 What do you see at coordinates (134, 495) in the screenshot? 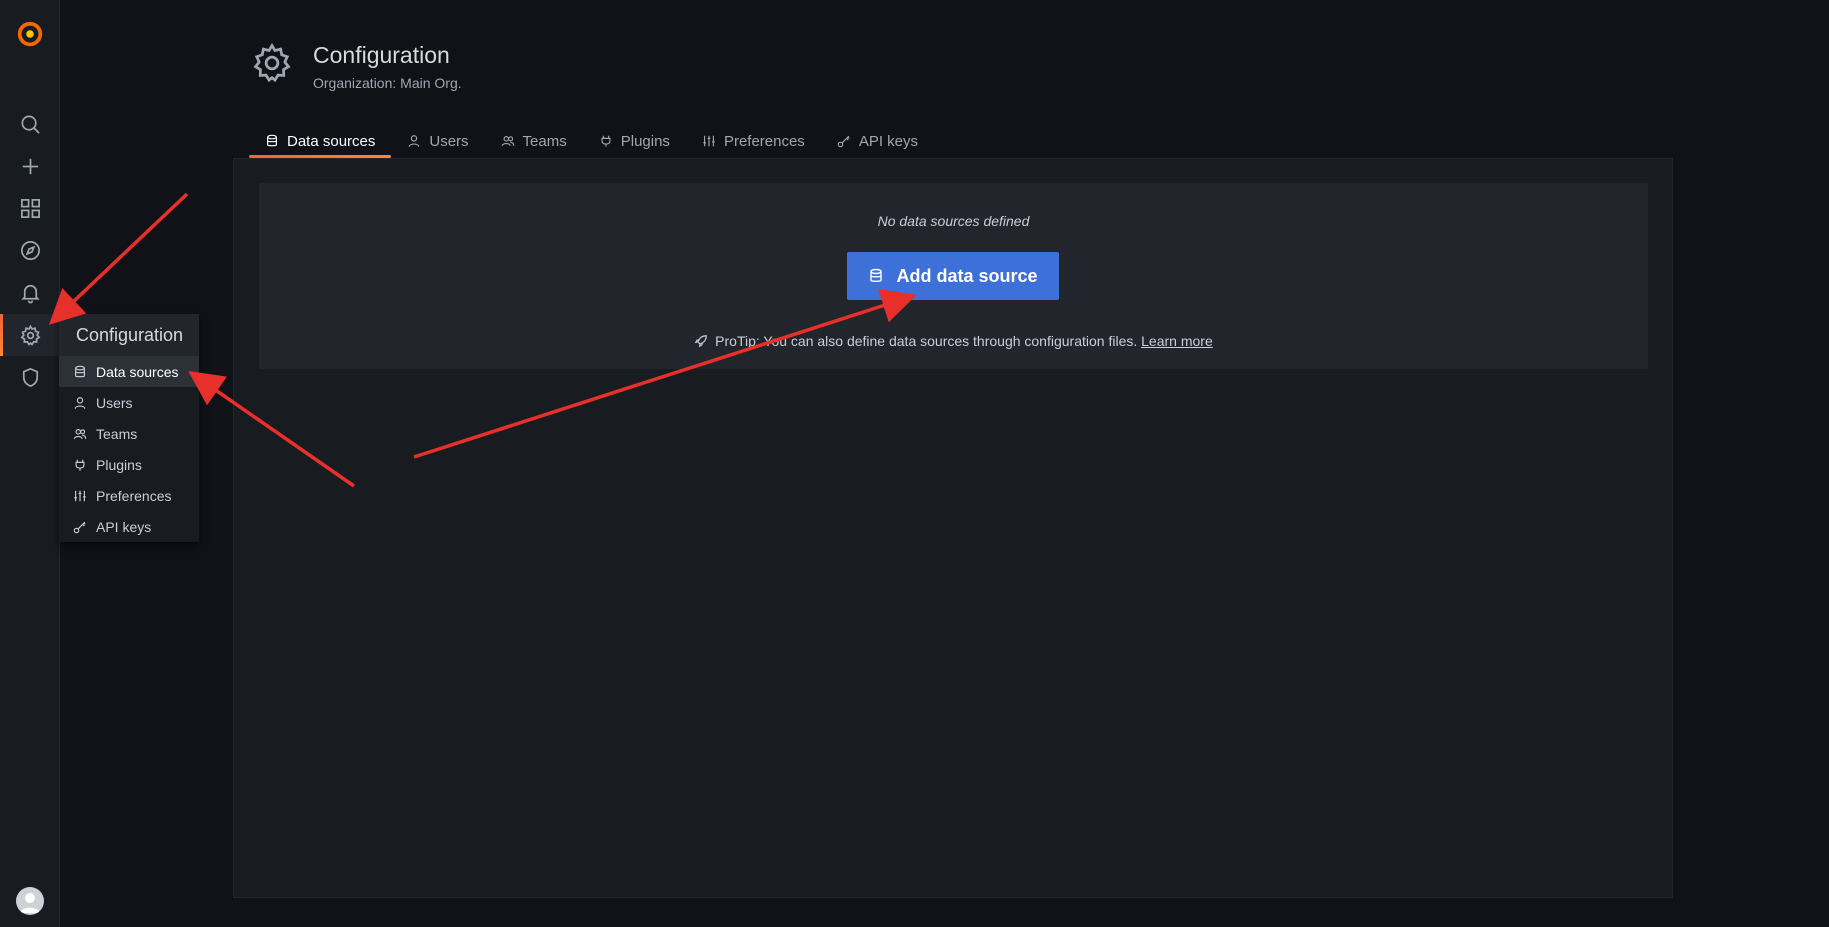
I see `flyout-item-label: Preferences` at bounding box center [134, 495].